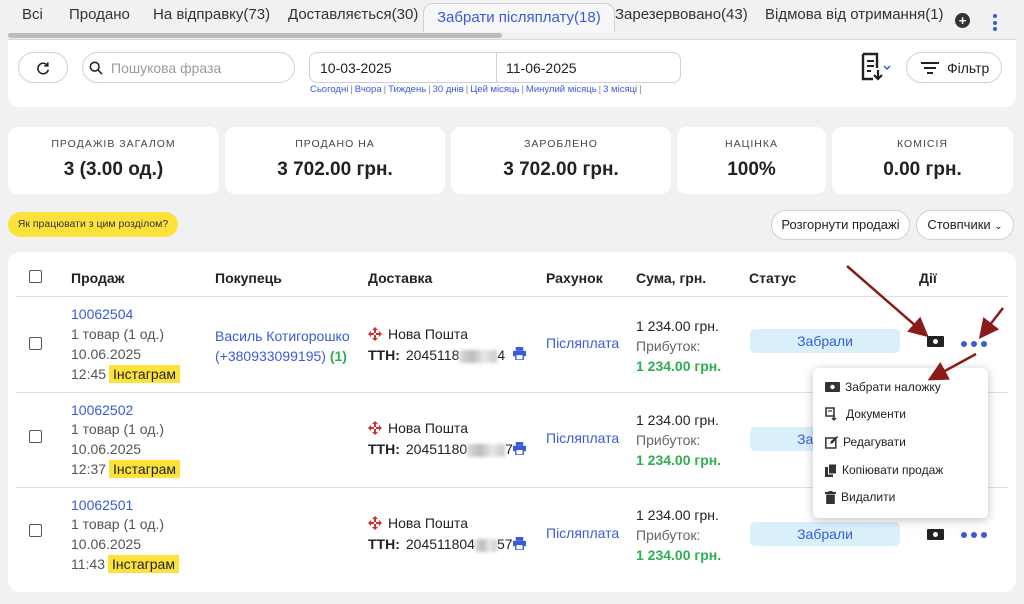 The width and height of the screenshot is (1024, 604). Describe the element at coordinates (353, 14) in the screenshot. I see `tab-delivering: Доставляється(30)` at that location.